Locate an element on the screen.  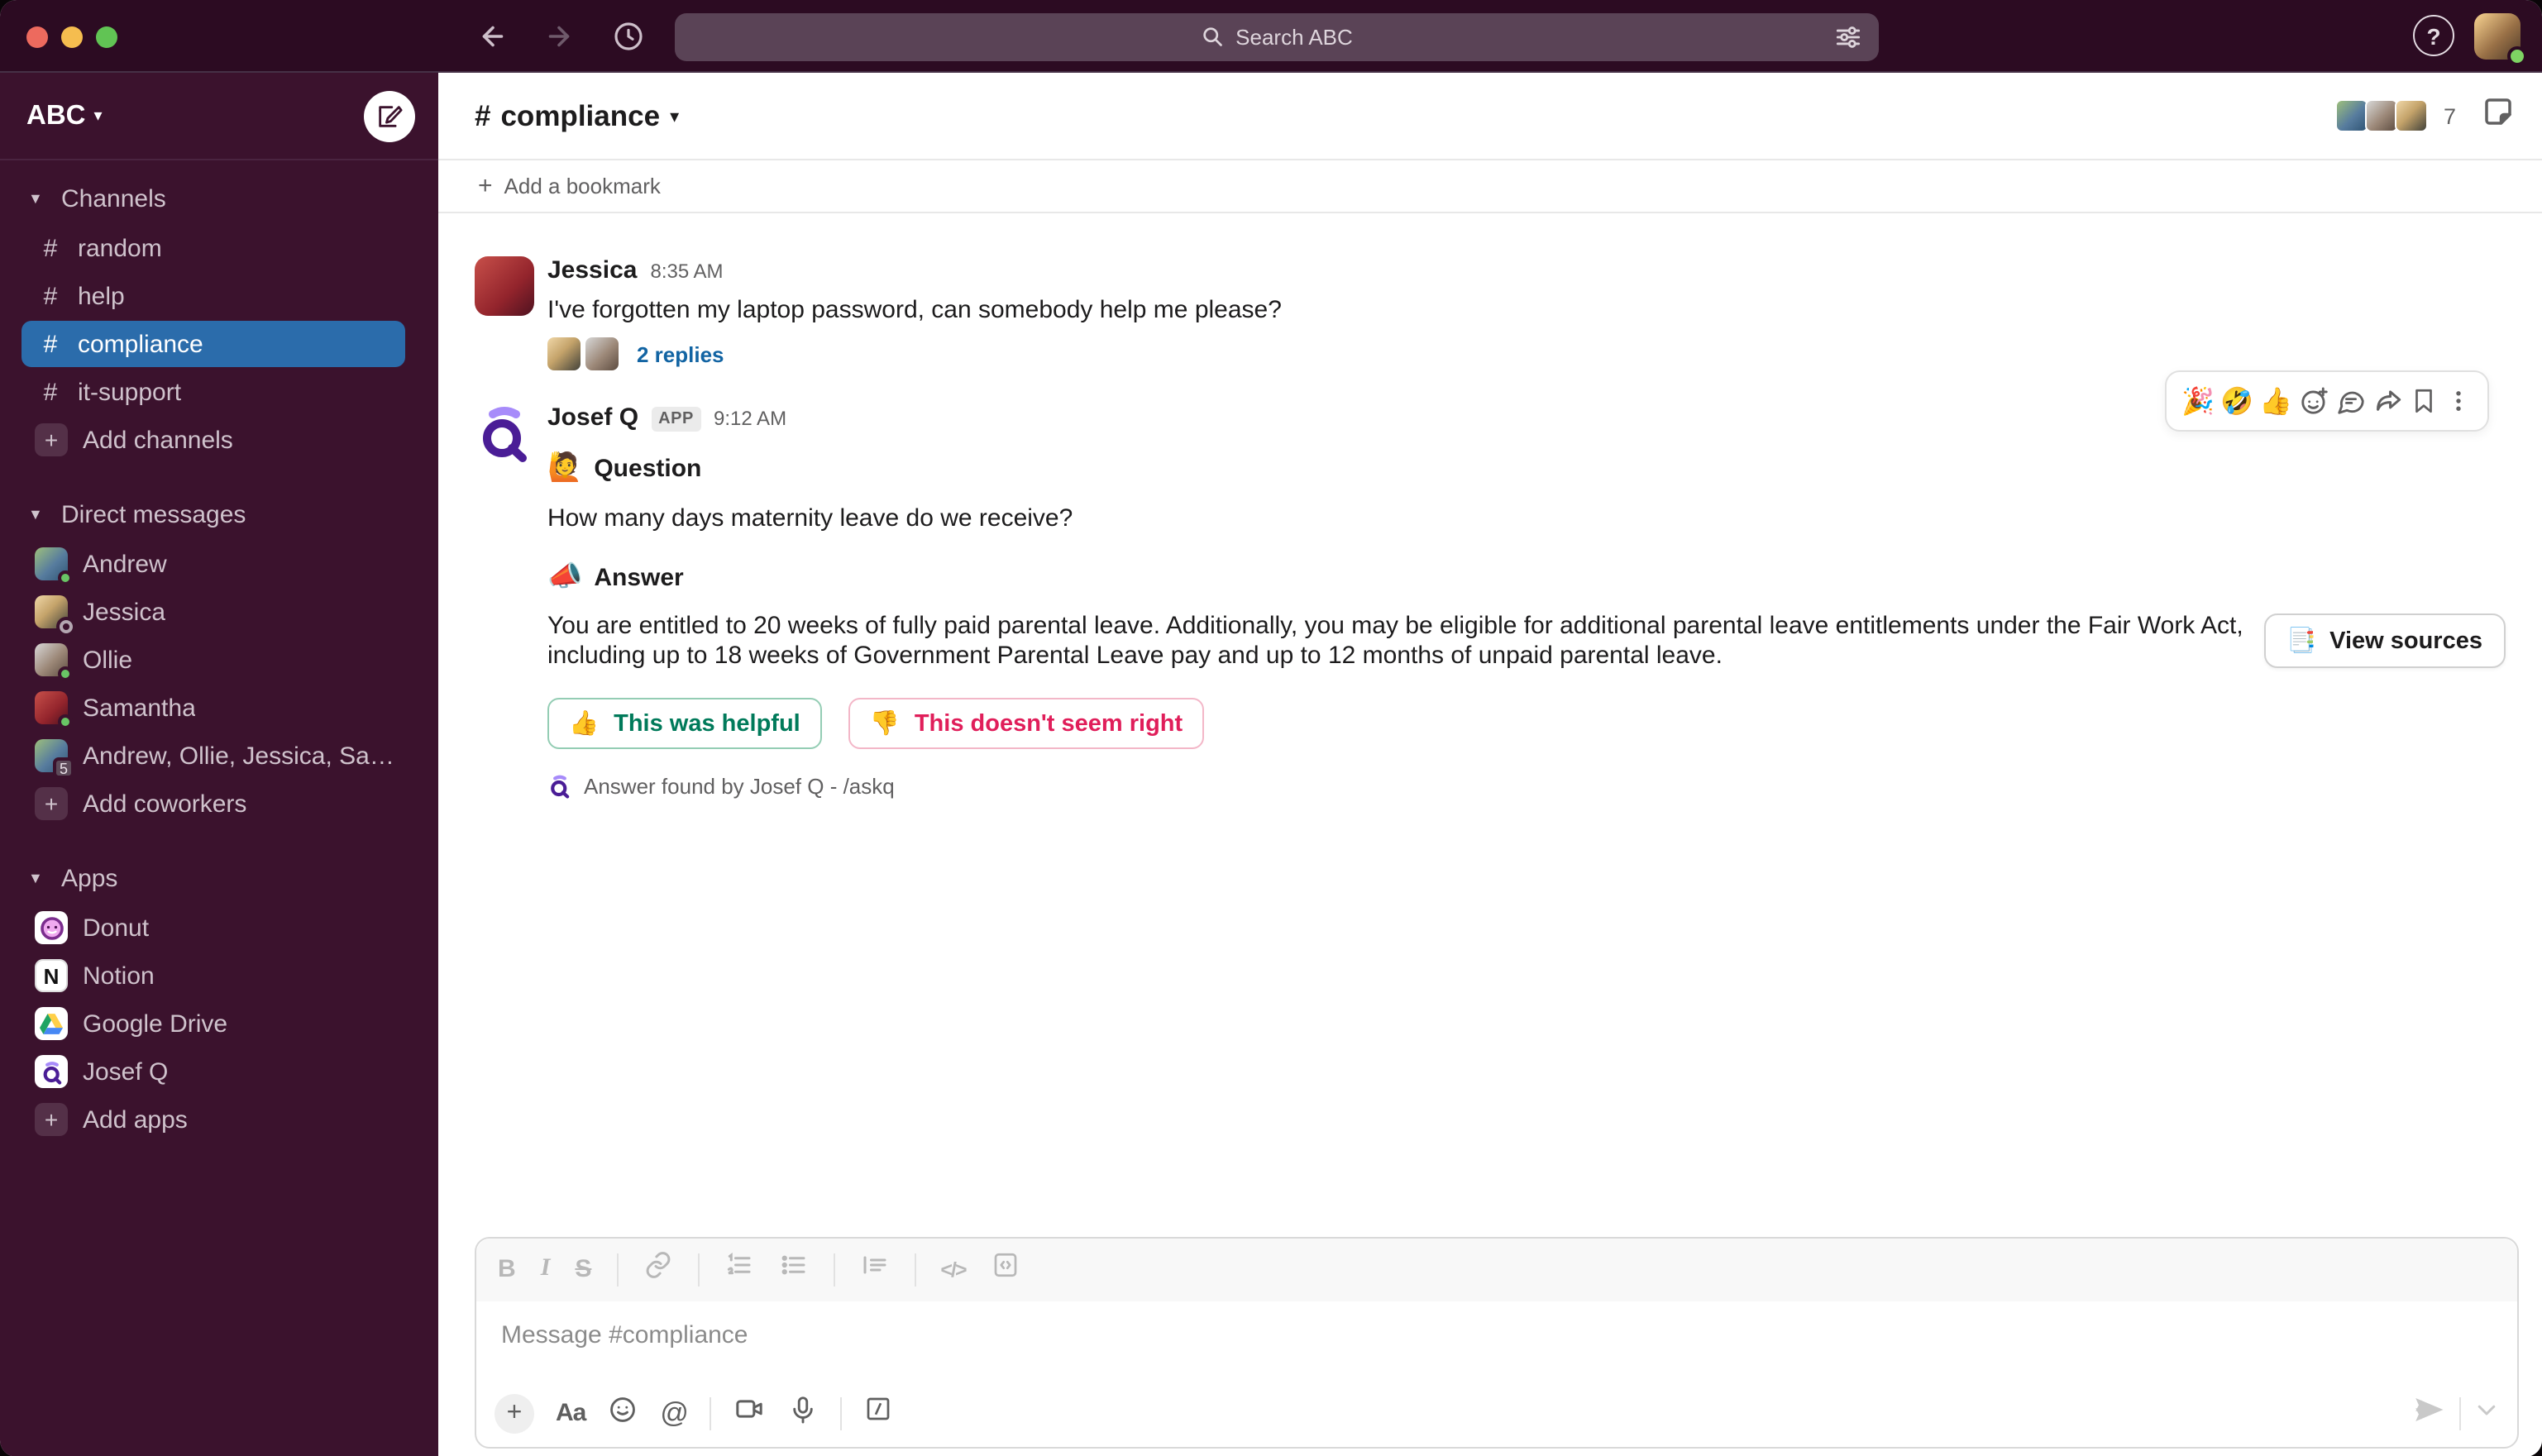
bullet-list-button is located at coordinates (793, 1269).